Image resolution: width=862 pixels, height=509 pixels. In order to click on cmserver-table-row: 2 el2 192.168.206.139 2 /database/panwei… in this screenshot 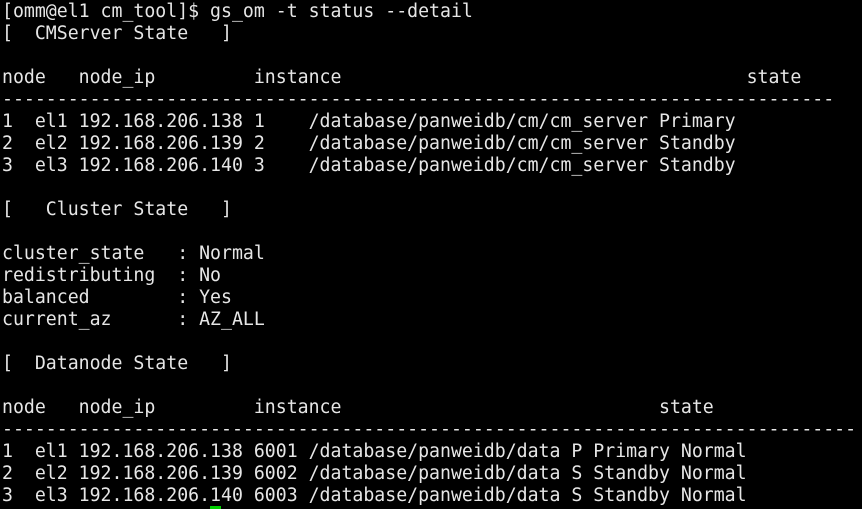, I will do `click(369, 143)`.